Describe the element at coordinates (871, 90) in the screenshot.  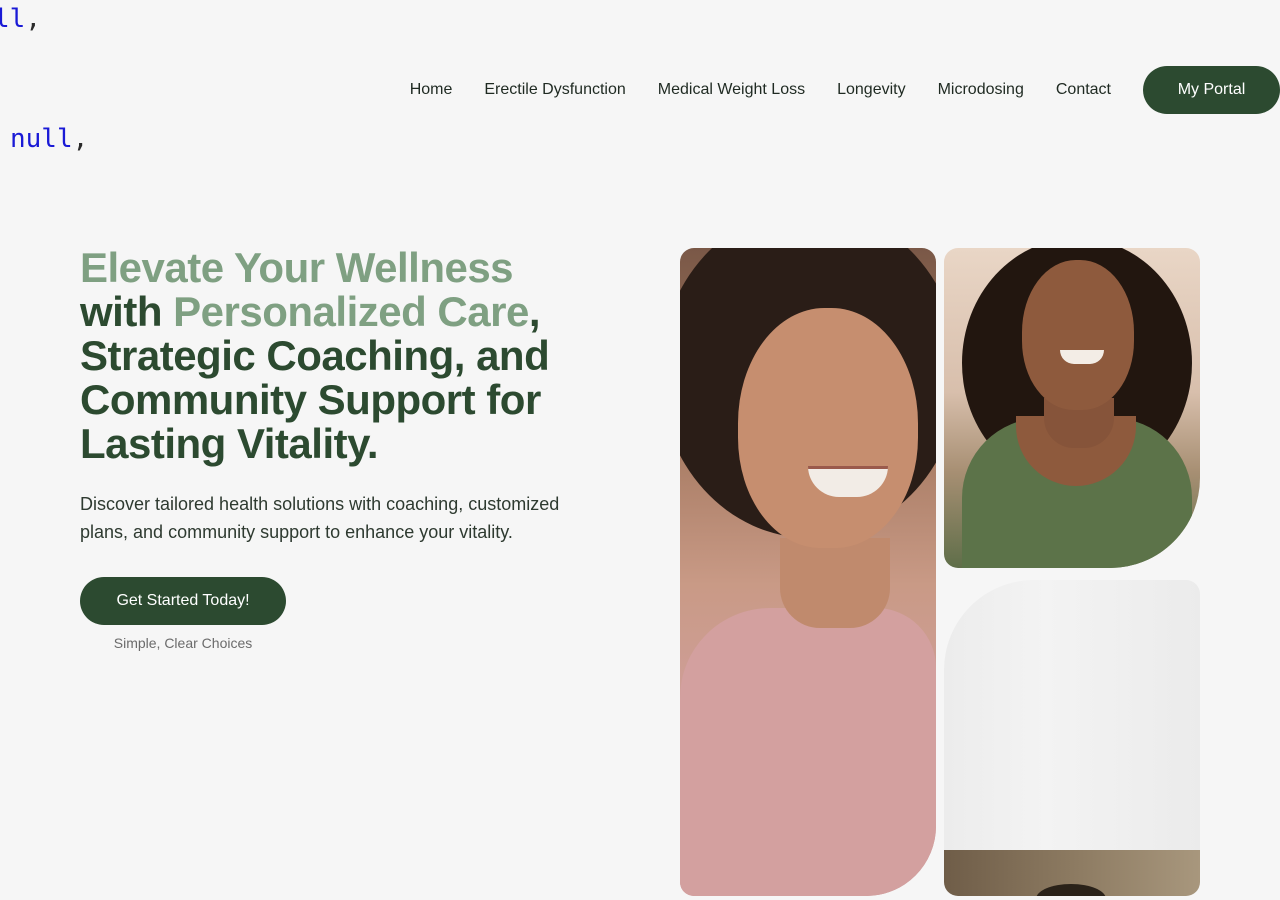
I see `nav-link-longevity: Longevity` at that location.